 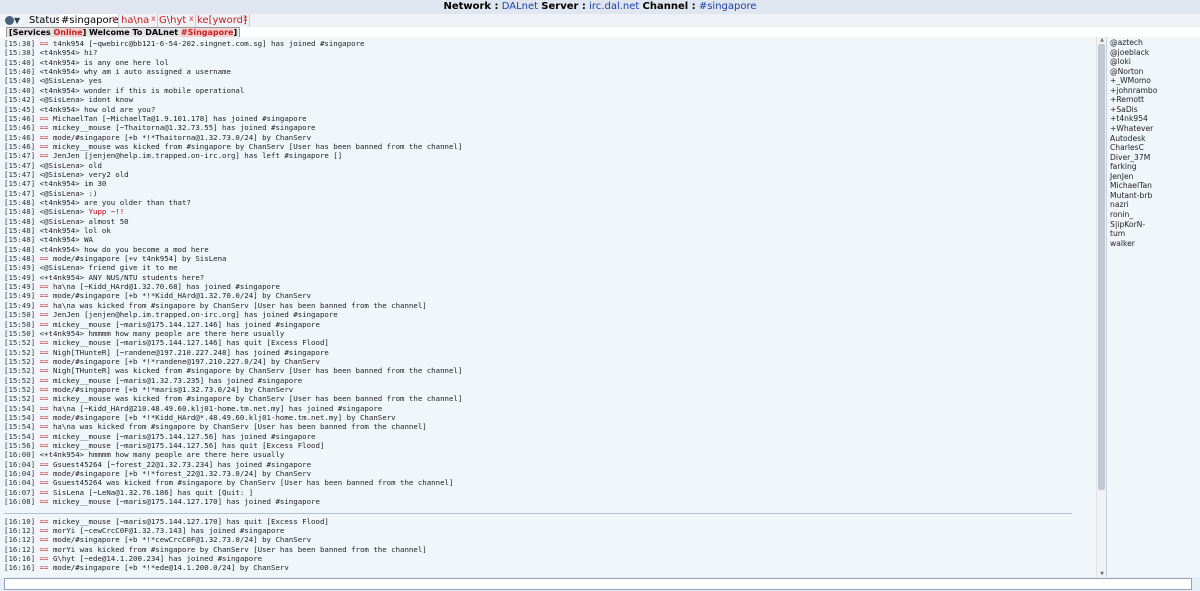 What do you see at coordinates (53, 80) in the screenshot?
I see `log-line: [15:40] <@SisLena> yes` at bounding box center [53, 80].